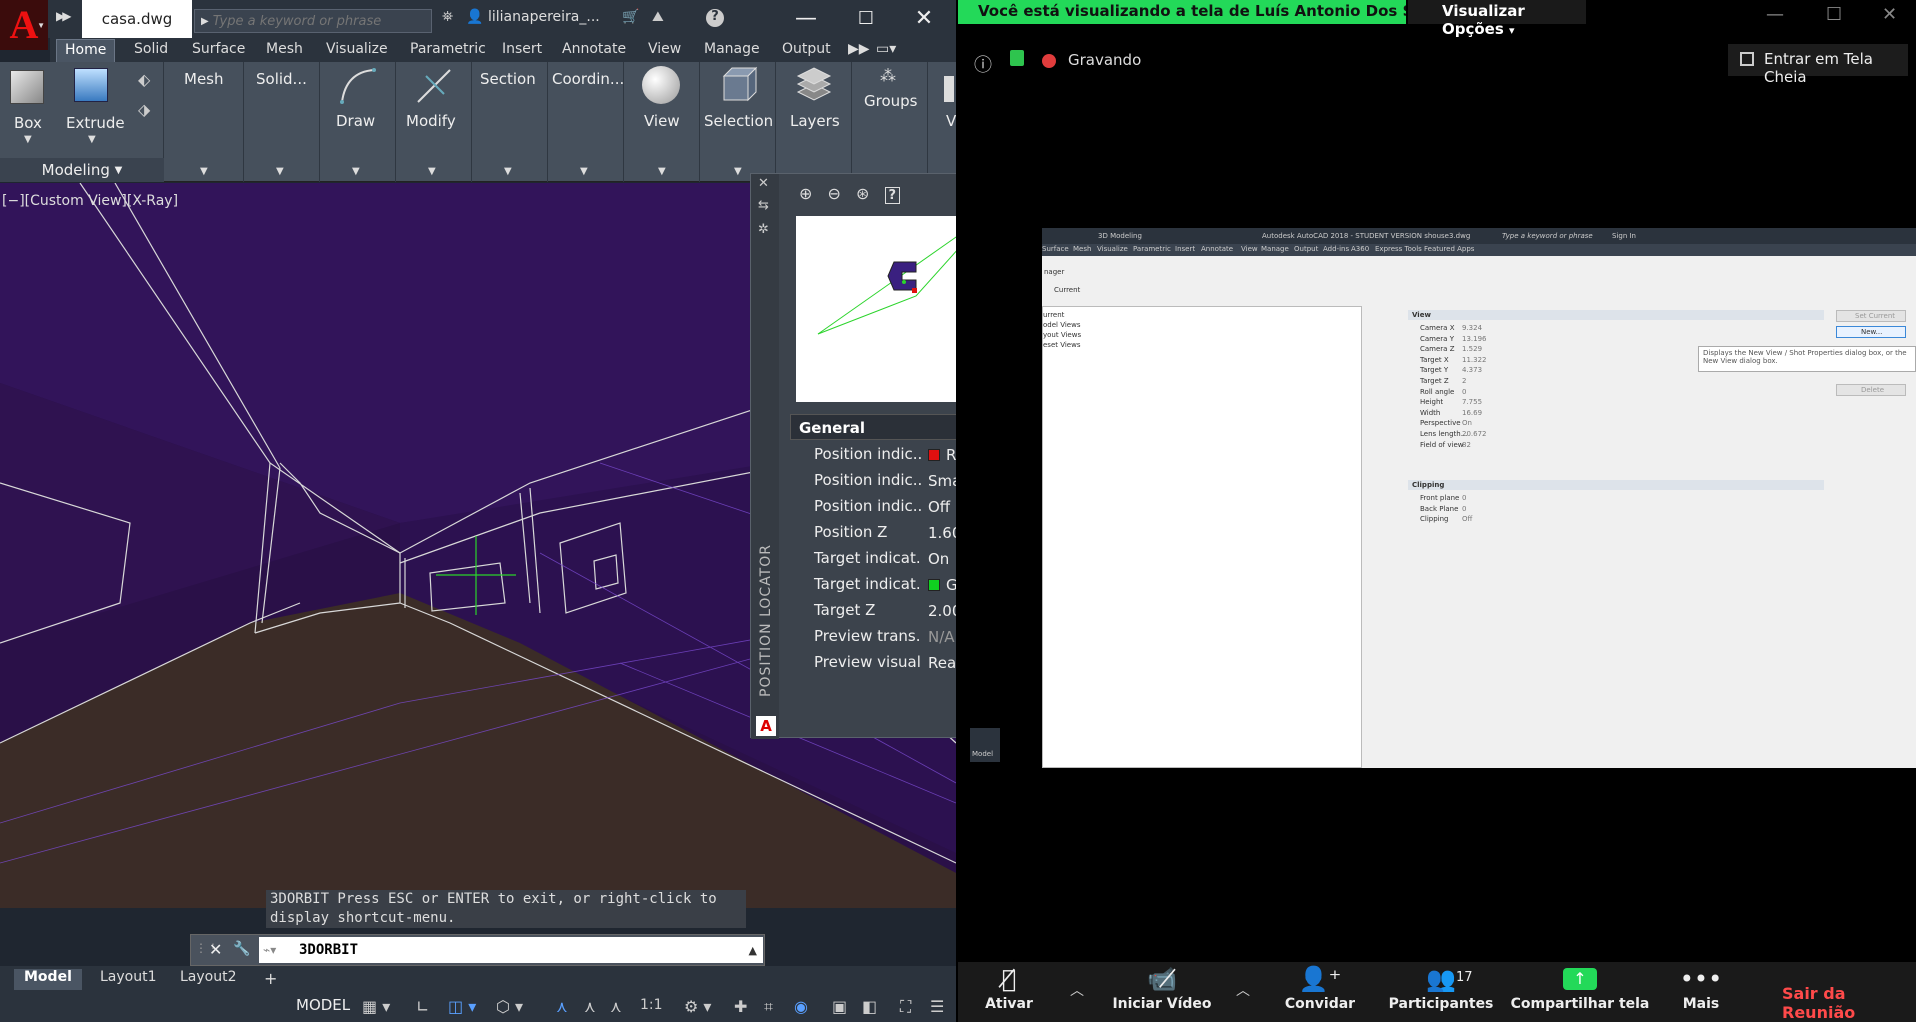 The height and width of the screenshot is (1022, 1916). Describe the element at coordinates (886, 50) in the screenshot. I see `ribbon-options-icon: ▭▾` at that location.